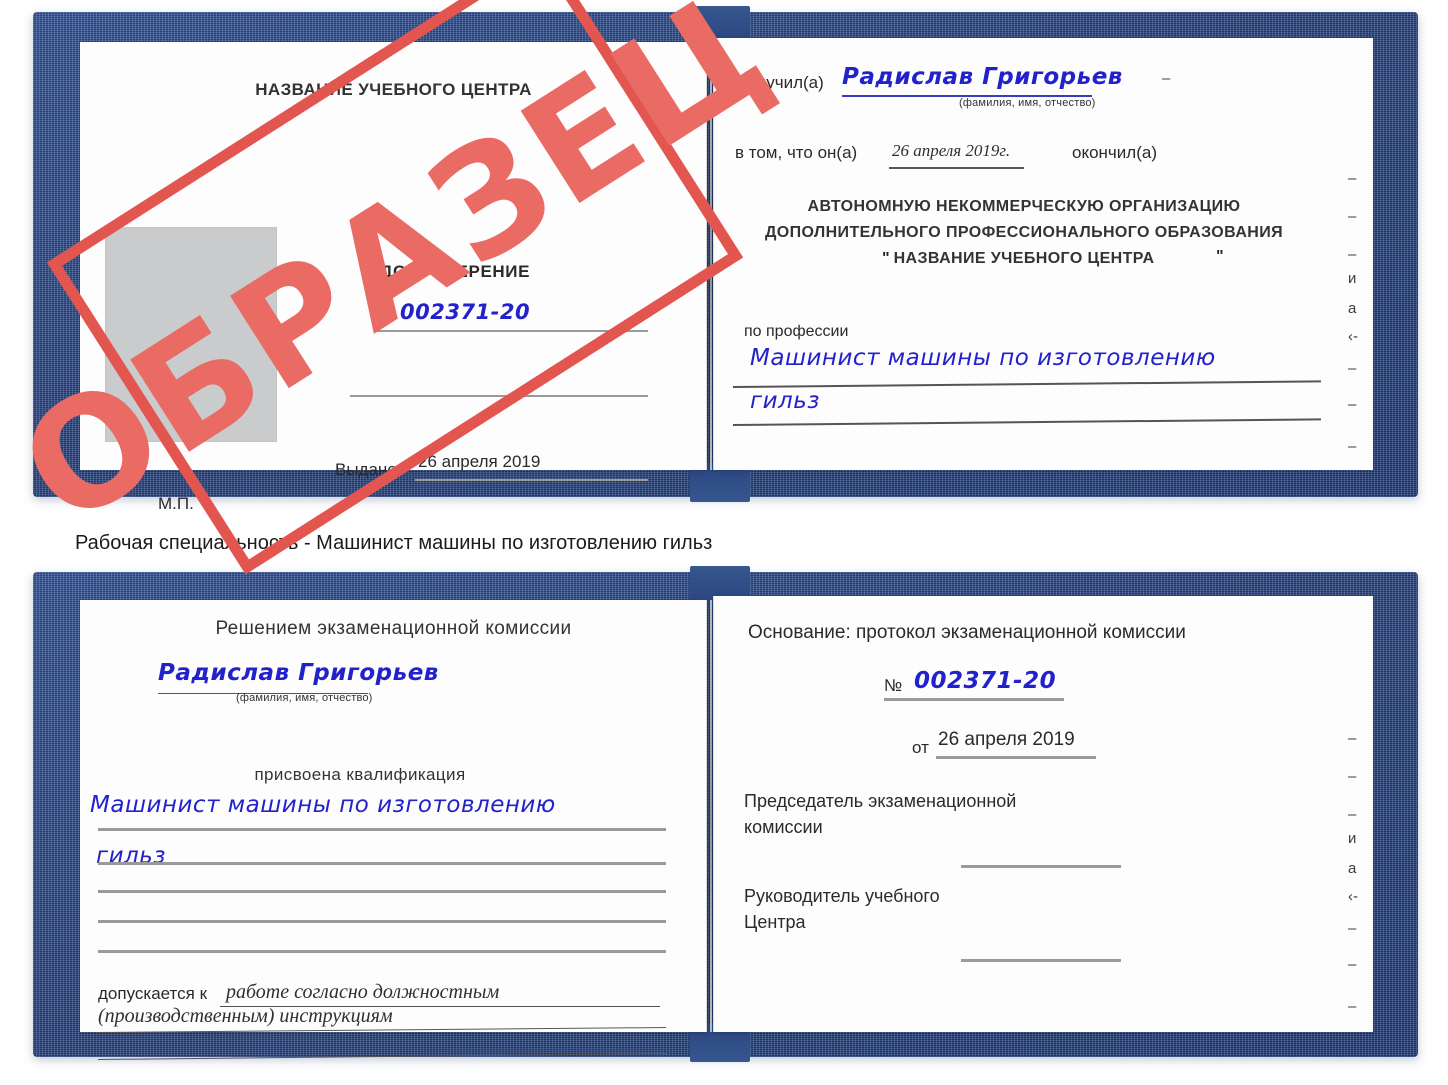  Describe the element at coordinates (785, 401) in the screenshot. I see `cert1-profession-value-2: гильз` at that location.